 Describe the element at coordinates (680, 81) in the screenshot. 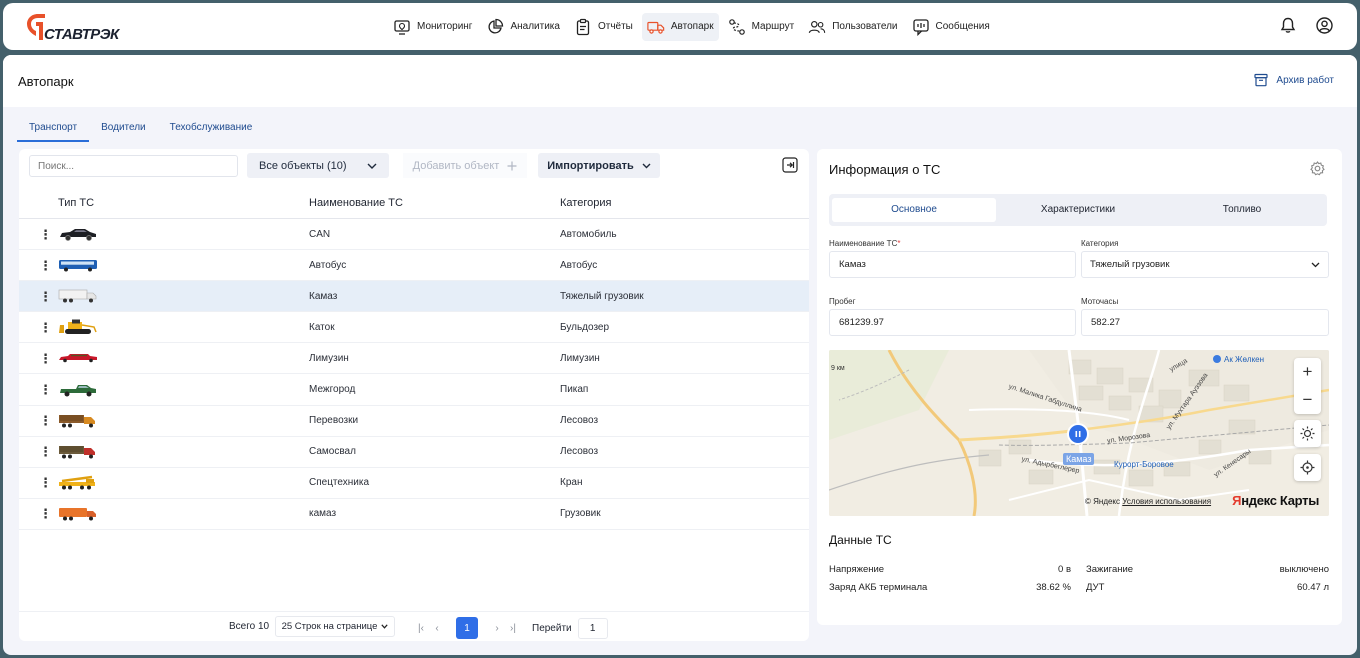

I see `page-header: Автопарк Архив работ` at that location.